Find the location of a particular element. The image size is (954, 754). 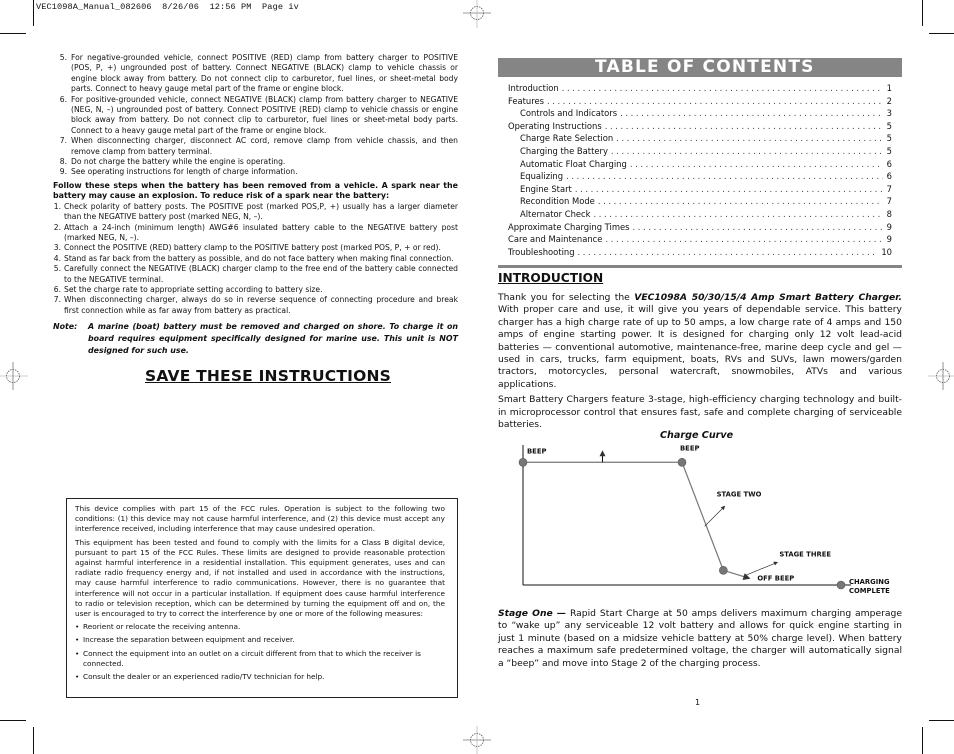

toc-entry-page: 6 is located at coordinates (889, 176).